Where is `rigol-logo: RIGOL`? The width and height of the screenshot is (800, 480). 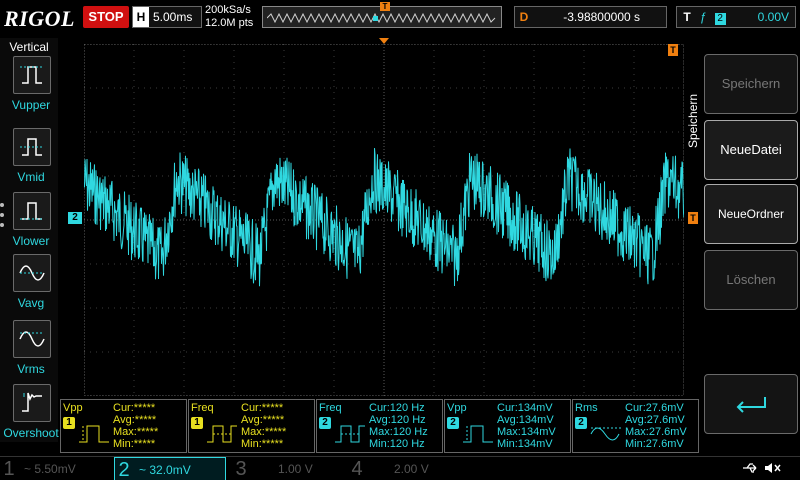
rigol-logo: RIGOL is located at coordinates (39, 18).